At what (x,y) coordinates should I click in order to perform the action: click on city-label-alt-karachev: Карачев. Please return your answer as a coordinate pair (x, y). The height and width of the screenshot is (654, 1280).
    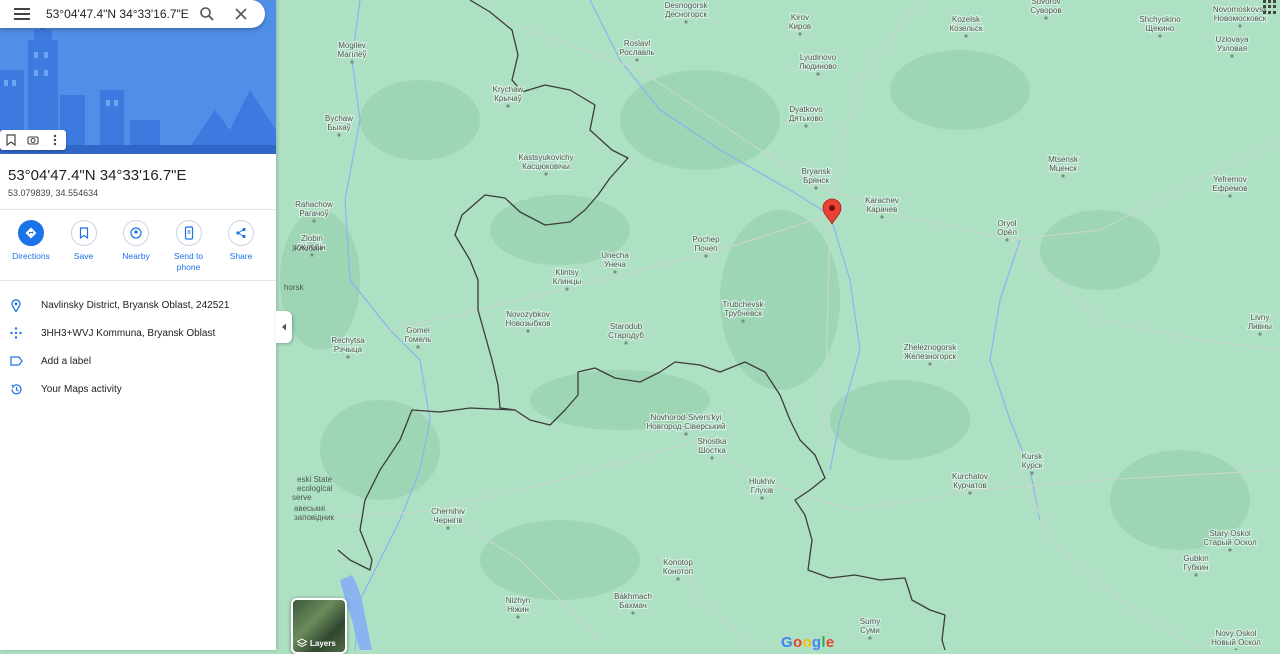
    Looking at the image, I should click on (882, 209).